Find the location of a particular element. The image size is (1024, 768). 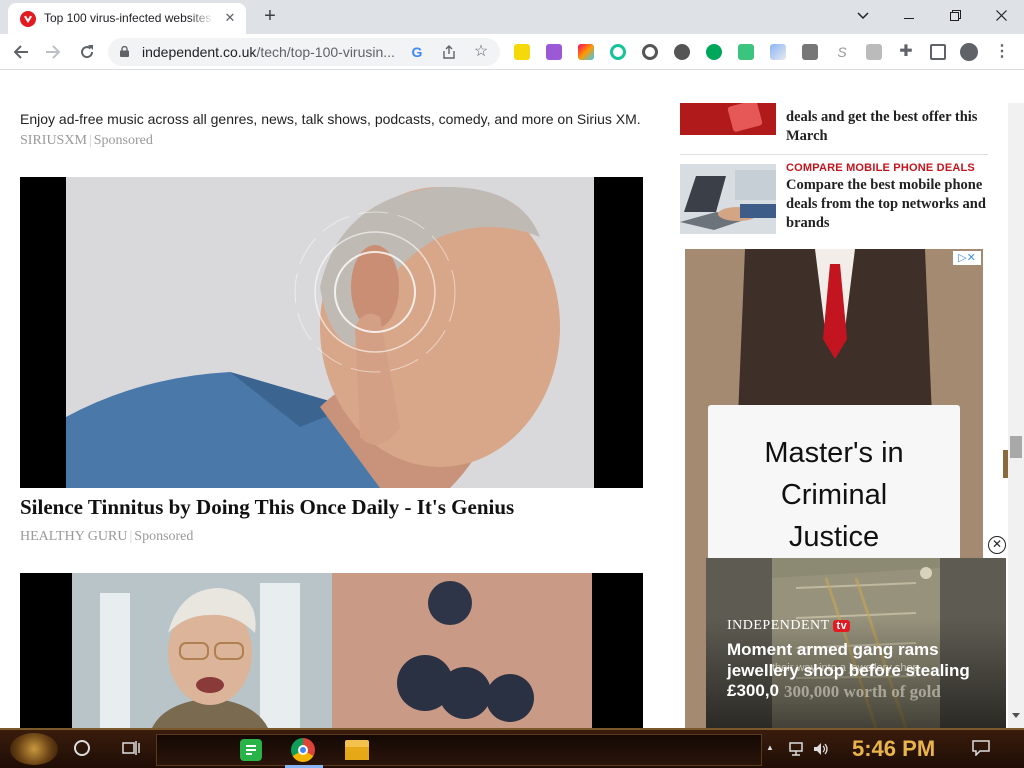

notifications-icon is located at coordinates (981, 748).